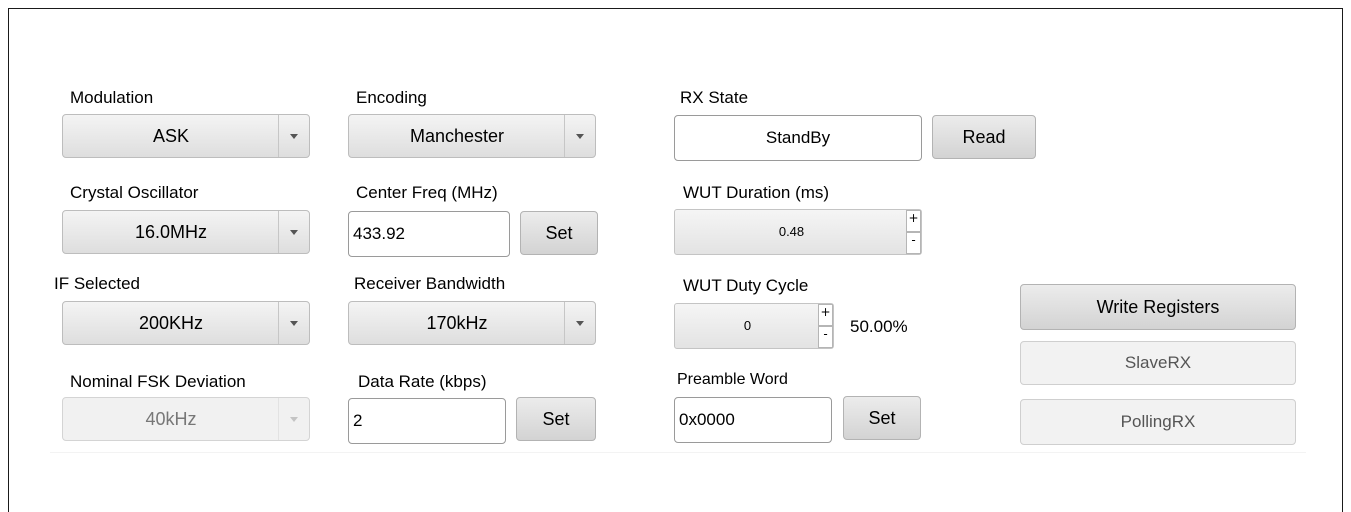  Describe the element at coordinates (791, 231) in the screenshot. I see `wut-duration-value: 0.48` at that location.